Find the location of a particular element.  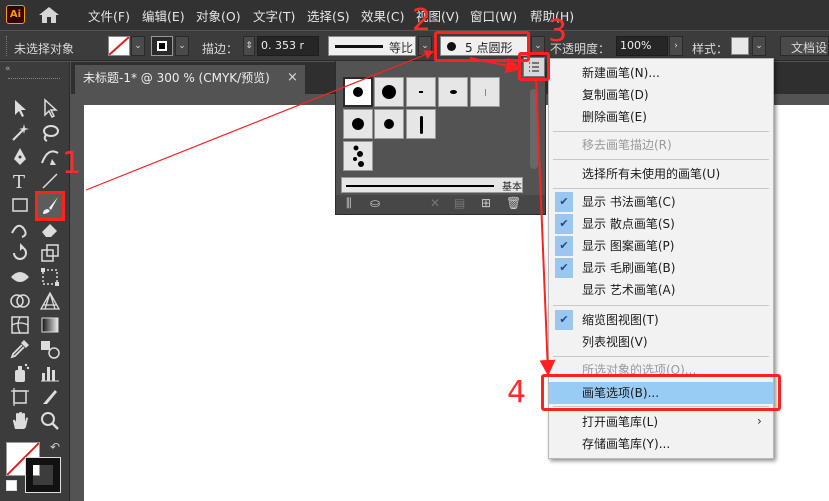

annotation-box-panel-menu is located at coordinates (534, 66).